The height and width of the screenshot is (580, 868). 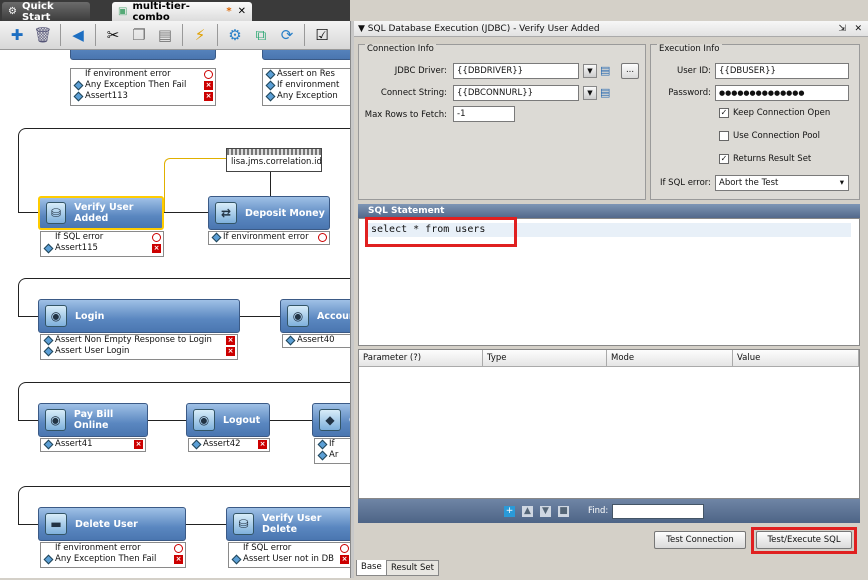 I want to click on move-up-icon: ▲, so click(x=527, y=511).